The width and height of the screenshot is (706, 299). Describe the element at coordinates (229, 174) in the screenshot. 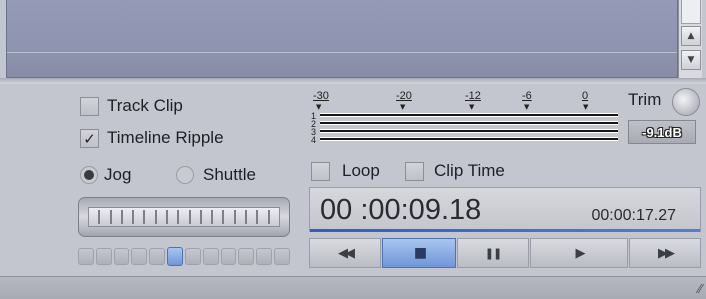

I see `shuttle-label: Shuttle` at that location.